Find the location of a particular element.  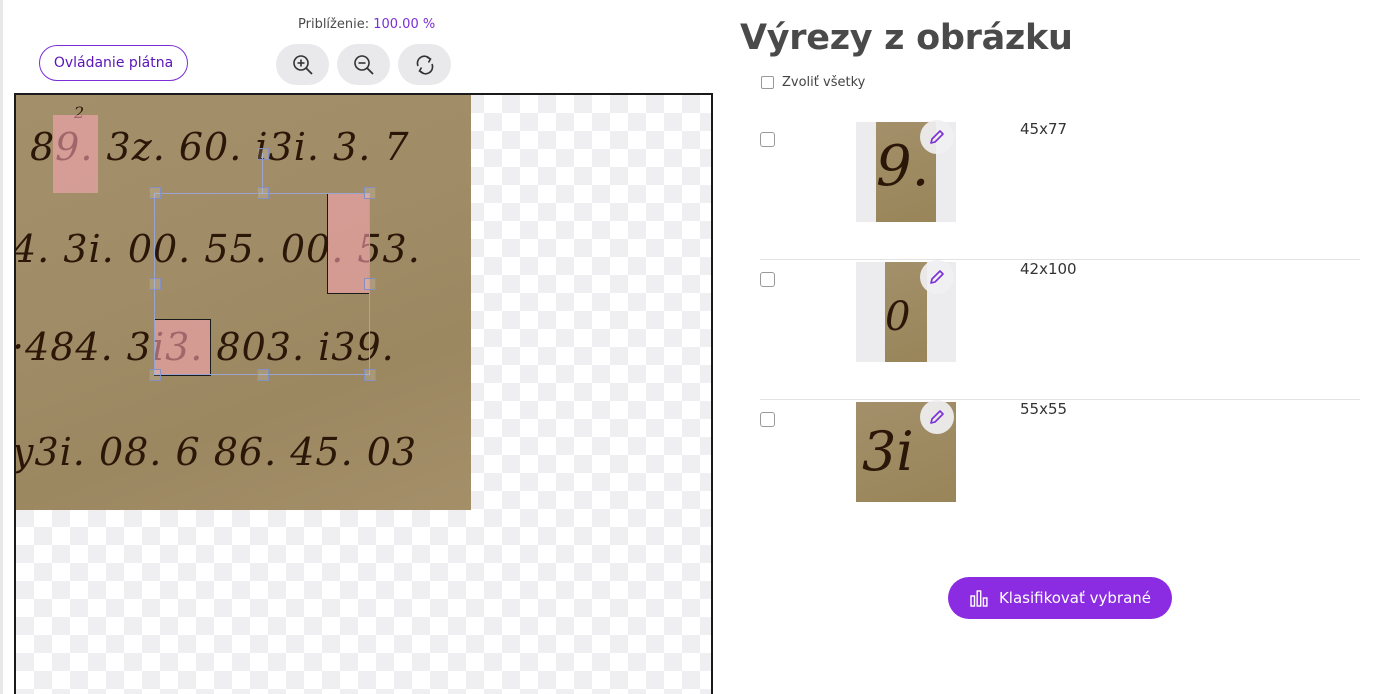

rotate-reset-icon is located at coordinates (424, 64).